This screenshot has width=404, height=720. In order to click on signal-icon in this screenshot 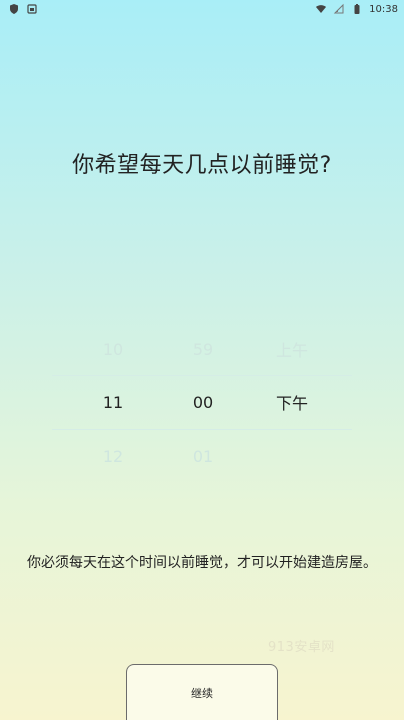, I will do `click(339, 9)`.